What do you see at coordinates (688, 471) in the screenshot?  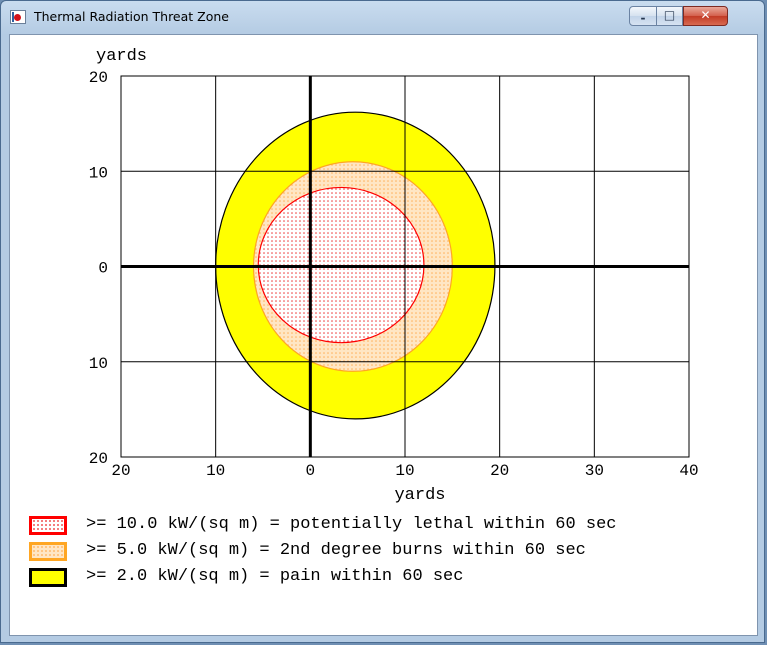 I see `x-tick-label-6: 40` at bounding box center [688, 471].